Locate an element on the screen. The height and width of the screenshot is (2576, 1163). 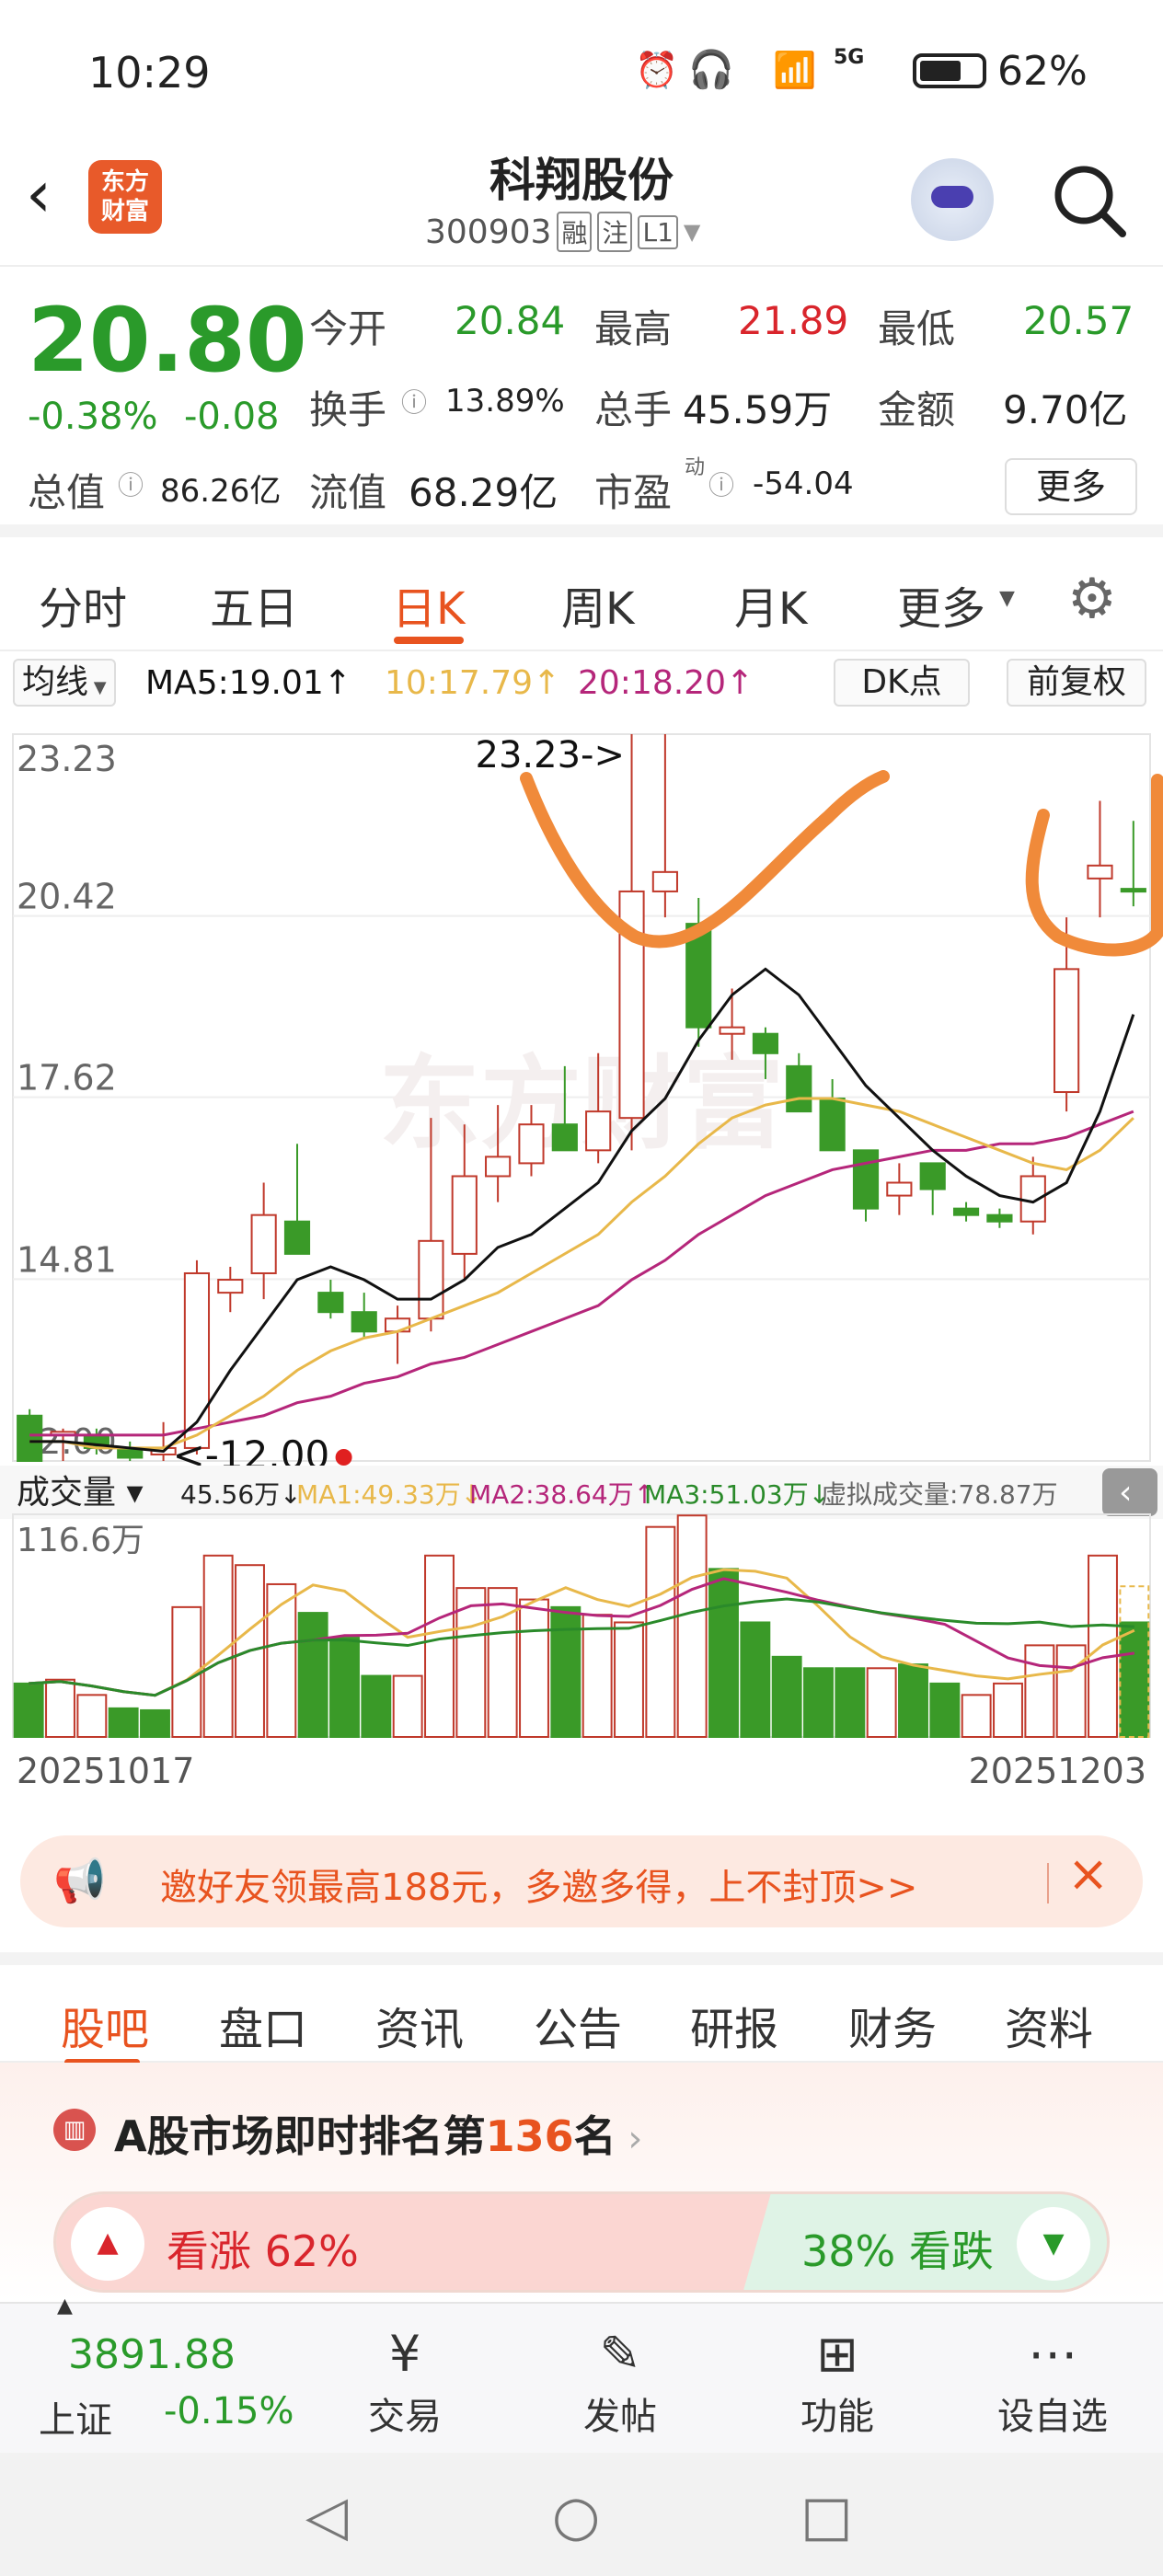
pe-label: 市盈 is located at coordinates (634, 493).